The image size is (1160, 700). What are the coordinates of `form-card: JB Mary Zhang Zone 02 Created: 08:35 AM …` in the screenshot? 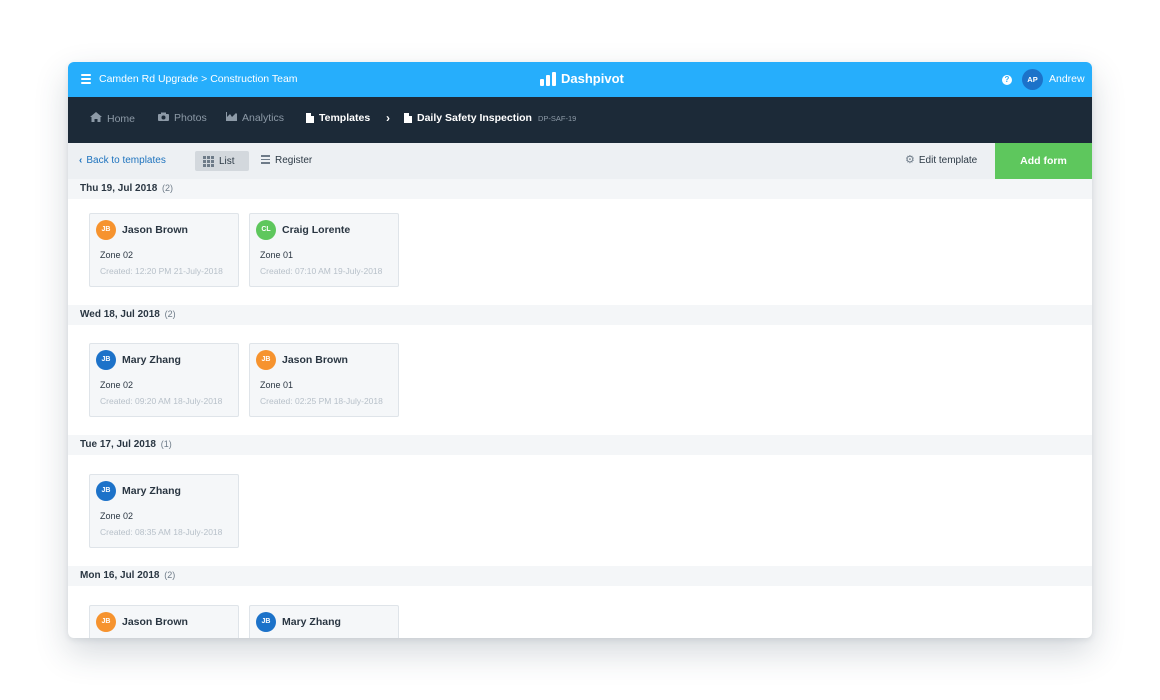 It's located at (164, 511).